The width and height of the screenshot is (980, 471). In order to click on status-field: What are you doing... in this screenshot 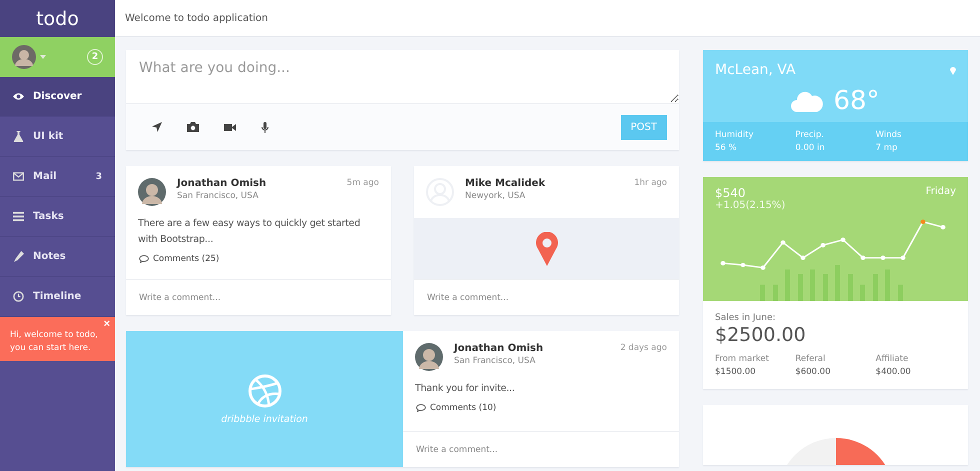, I will do `click(402, 77)`.